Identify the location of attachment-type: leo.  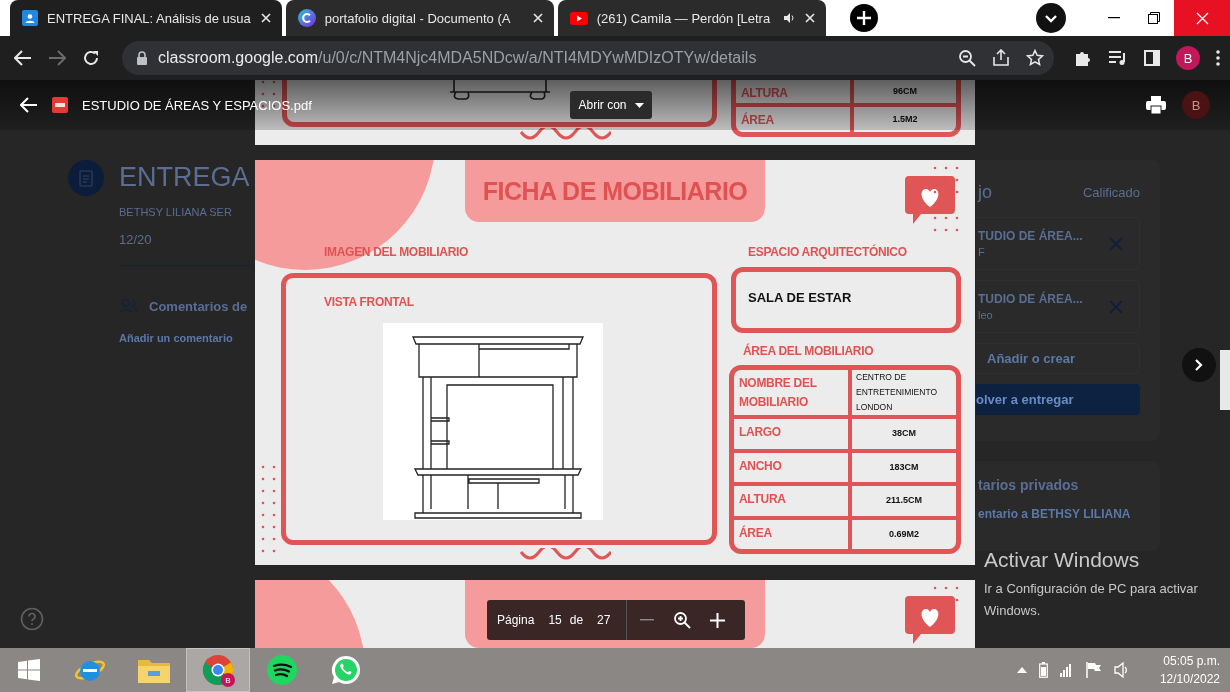
(986, 315).